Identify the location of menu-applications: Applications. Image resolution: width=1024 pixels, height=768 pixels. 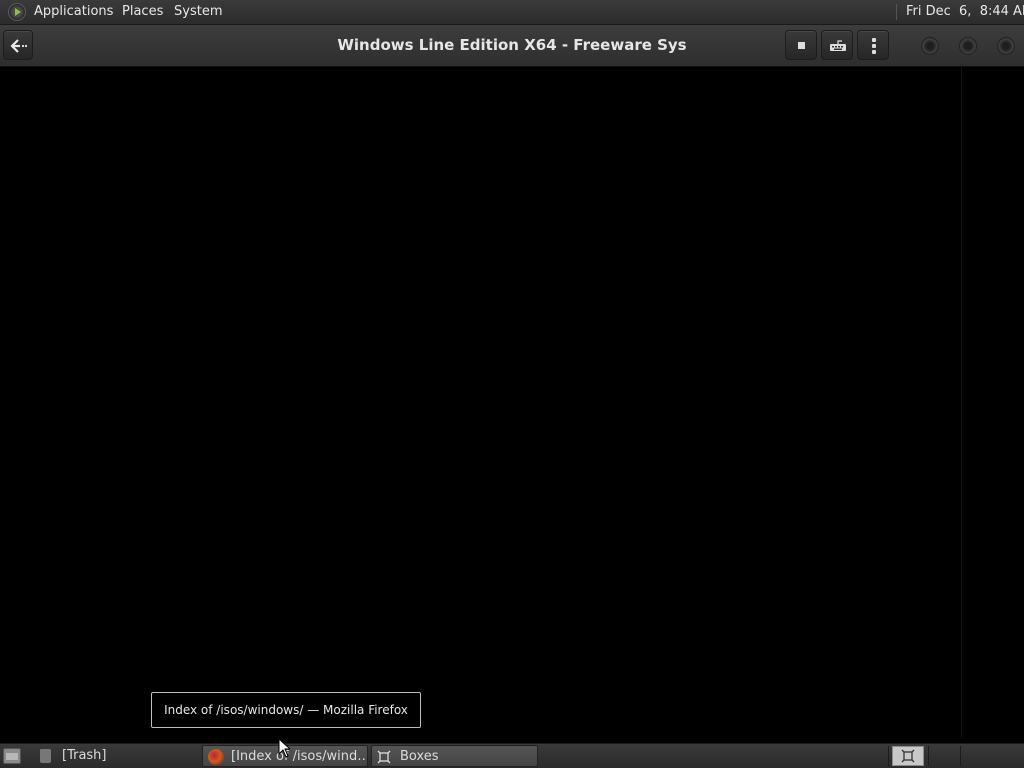
(73, 12).